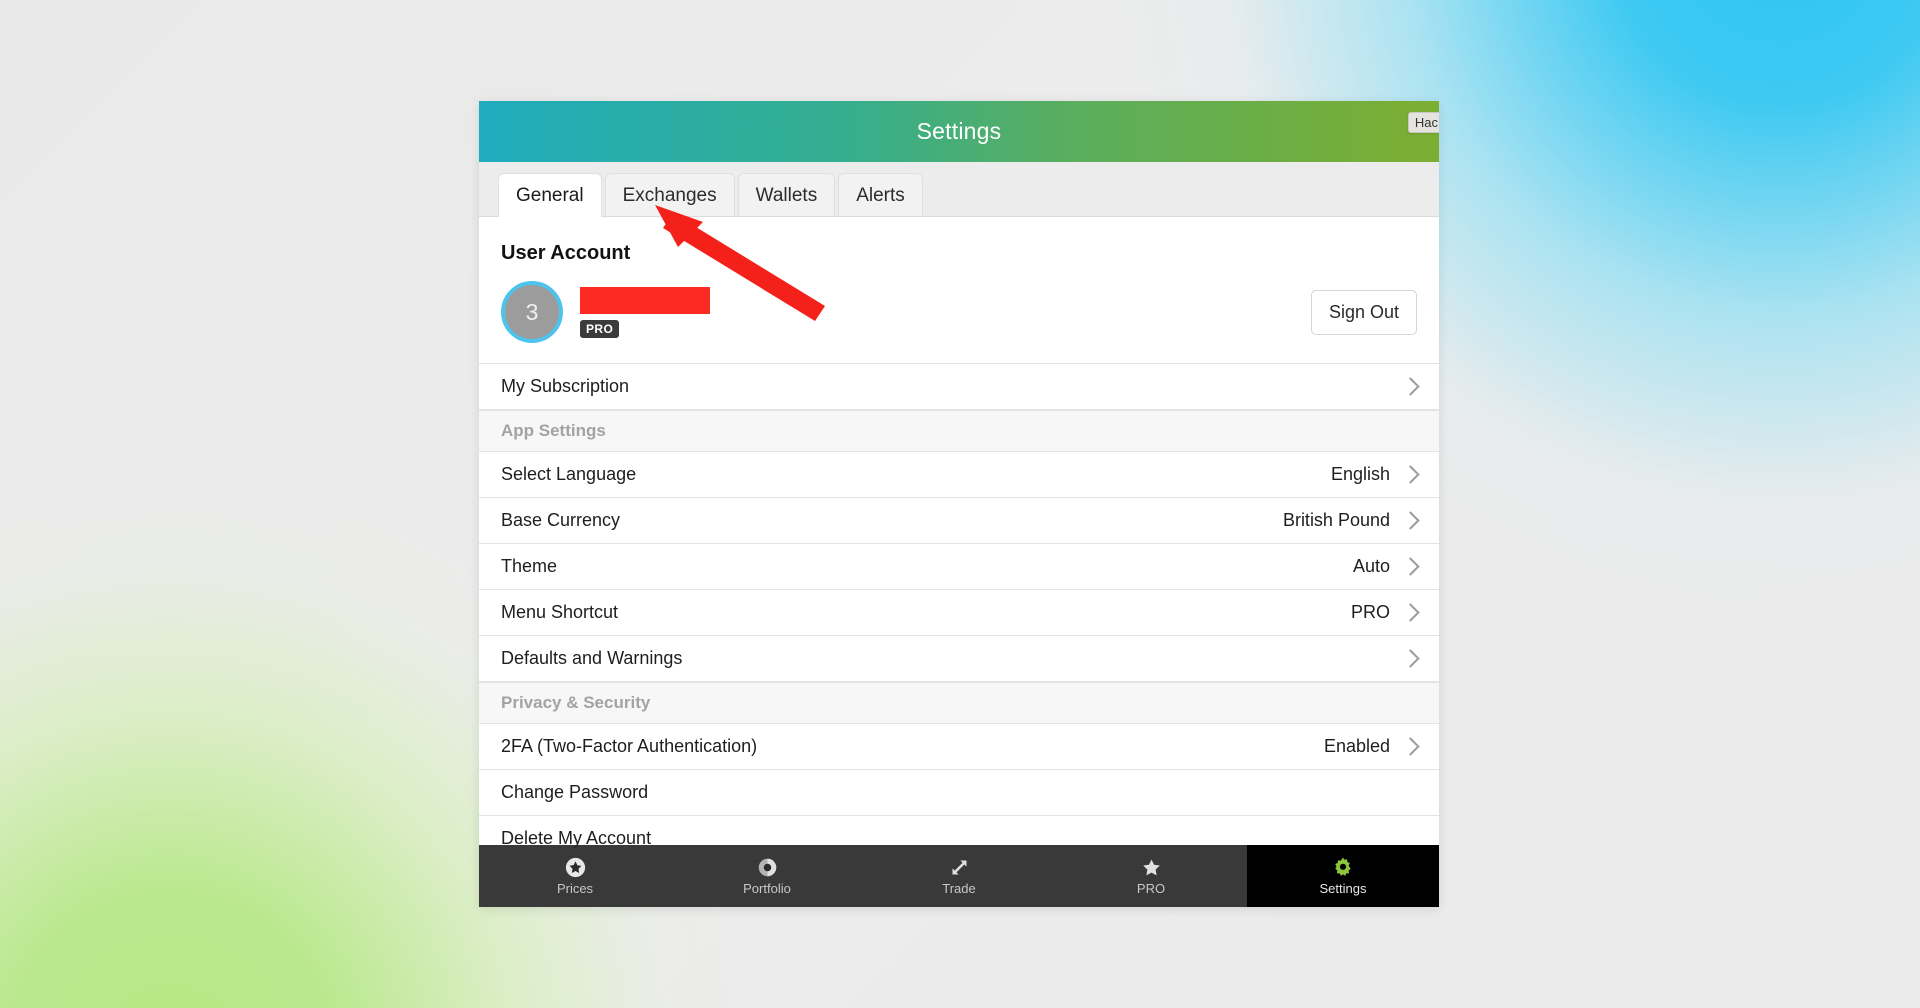 The image size is (1920, 1008). I want to click on tab-strip: General Exchanges Wallets Alerts, so click(959, 189).